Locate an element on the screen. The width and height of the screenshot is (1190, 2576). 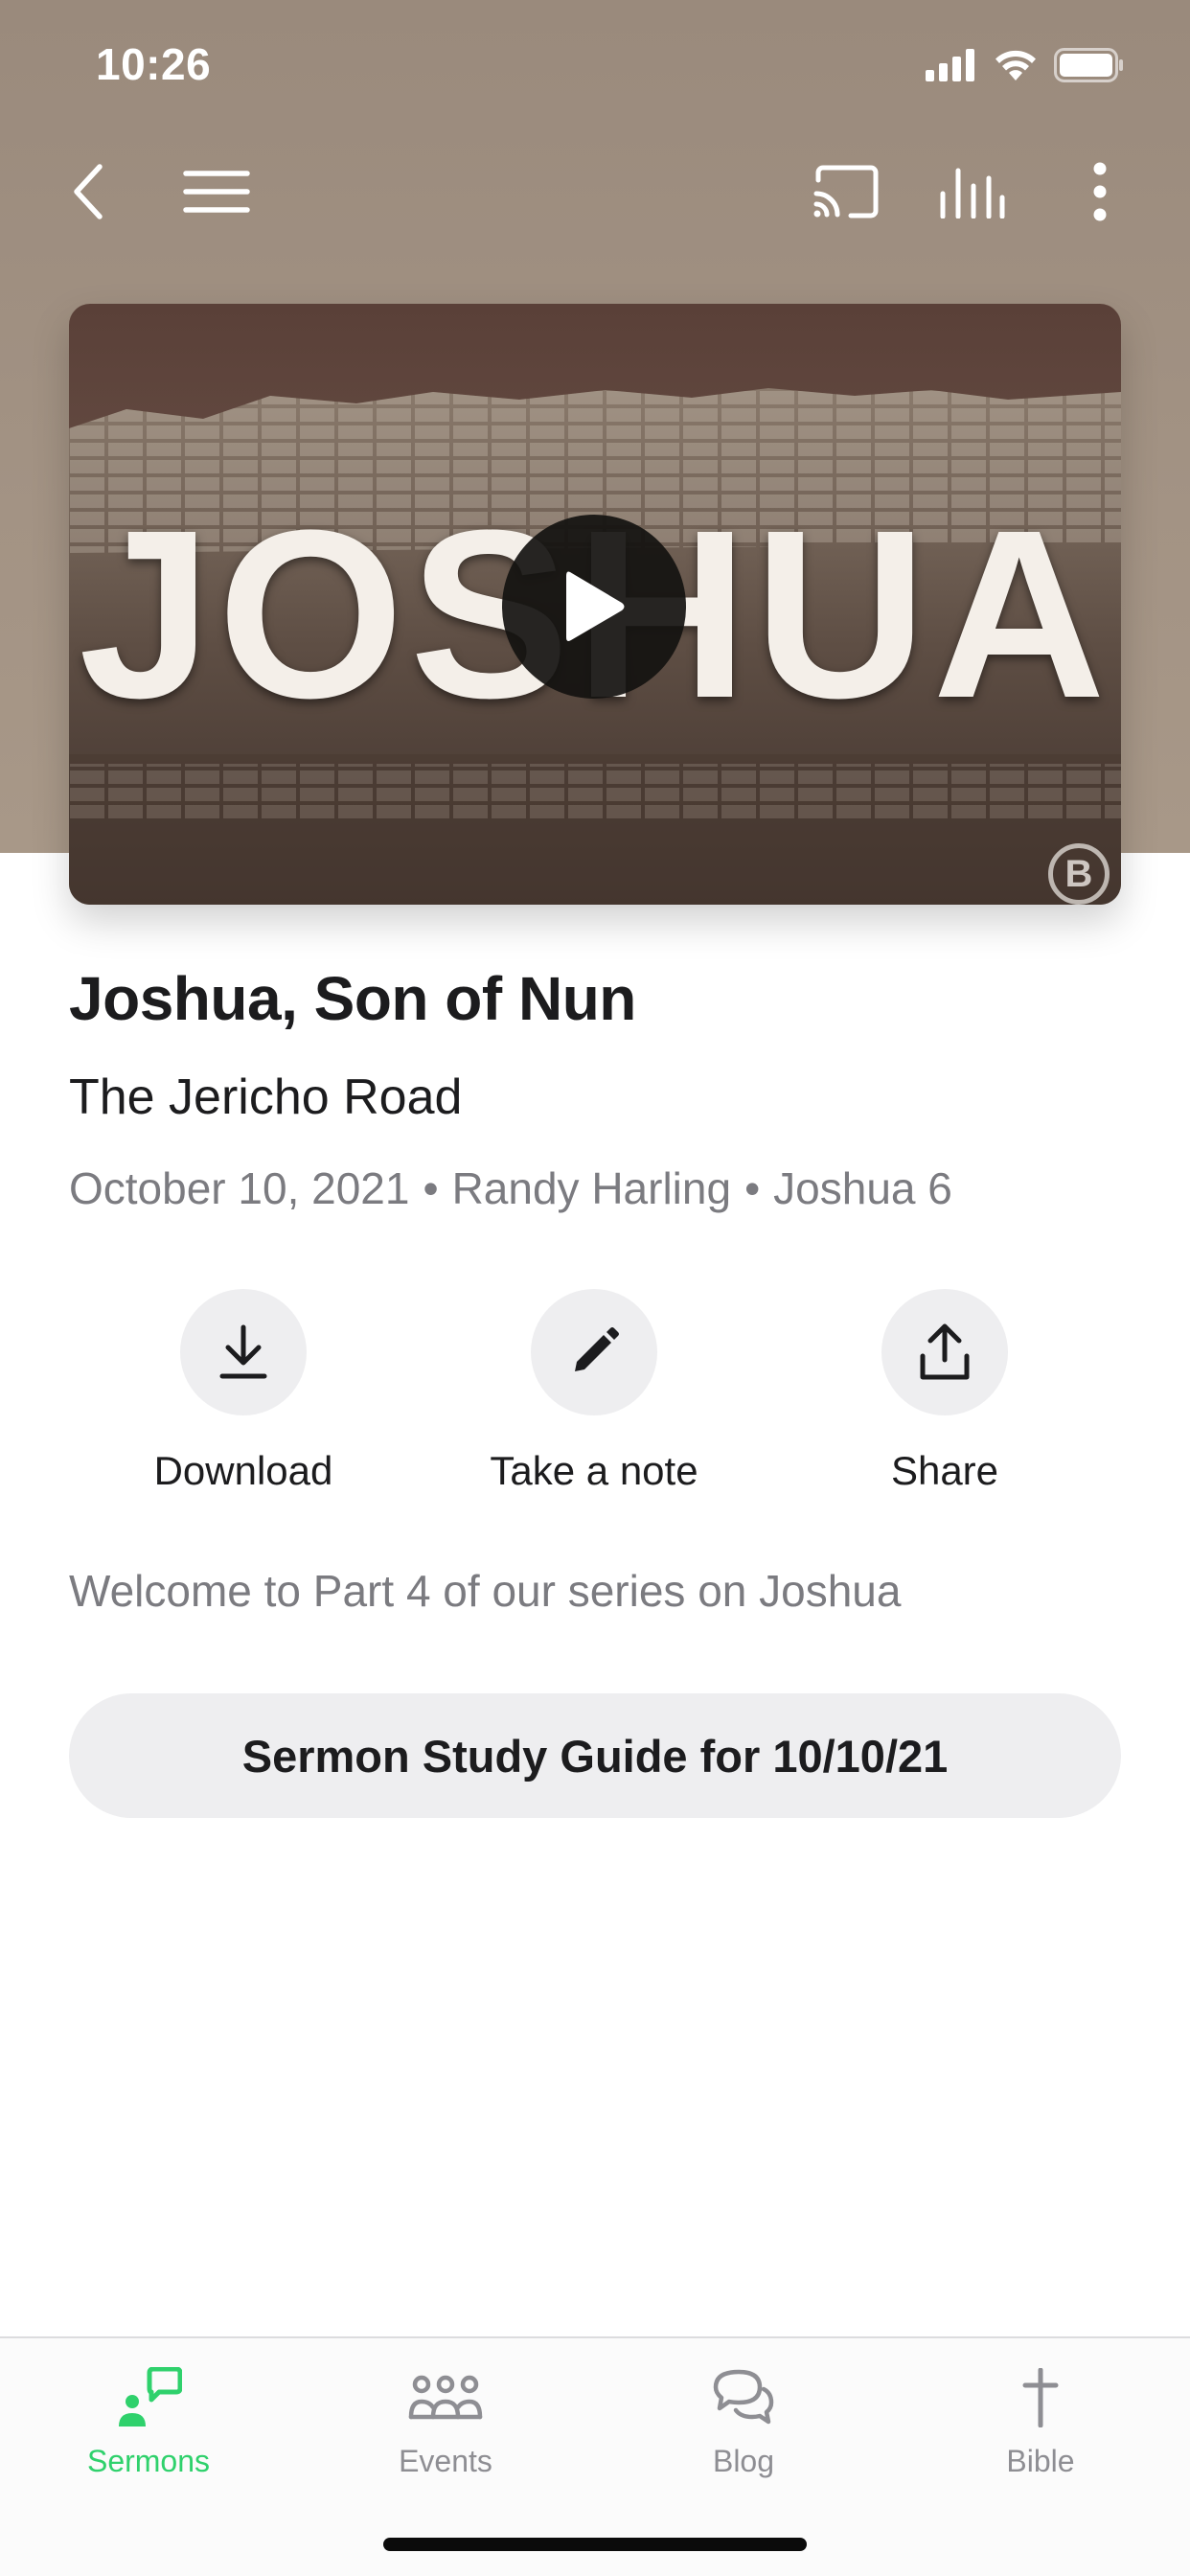
cellular-signal-icon is located at coordinates (950, 65).